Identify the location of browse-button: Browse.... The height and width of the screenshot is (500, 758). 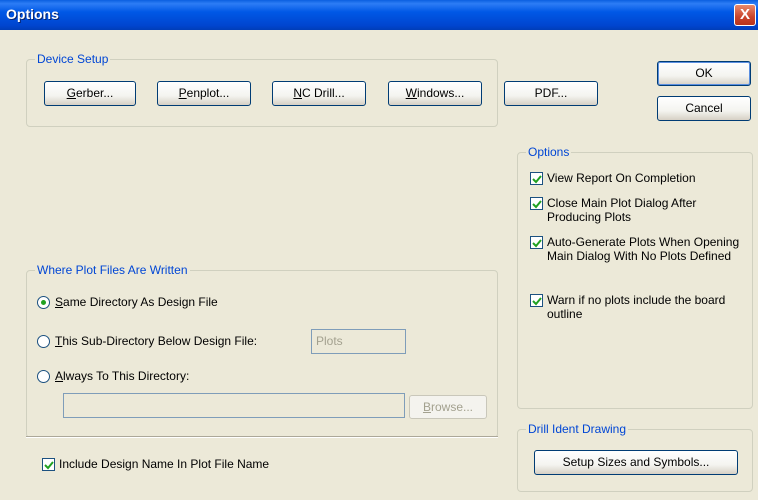
(448, 407).